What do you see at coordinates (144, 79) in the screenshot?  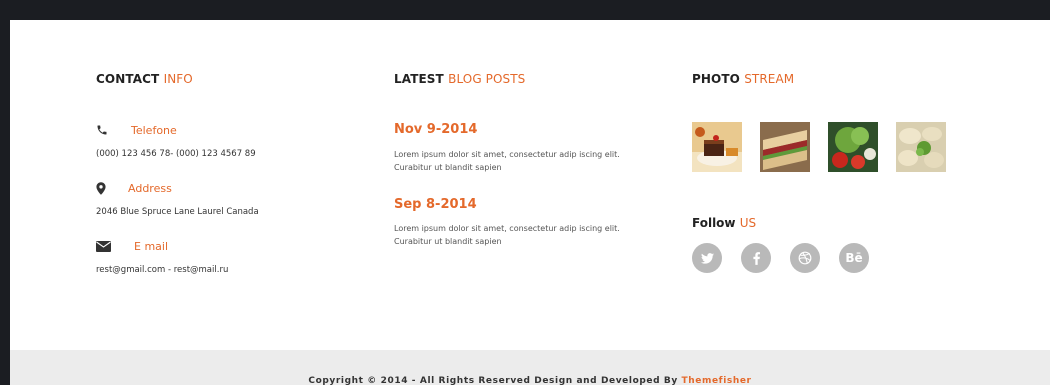 I see `contact-title: CONTACT INFO` at bounding box center [144, 79].